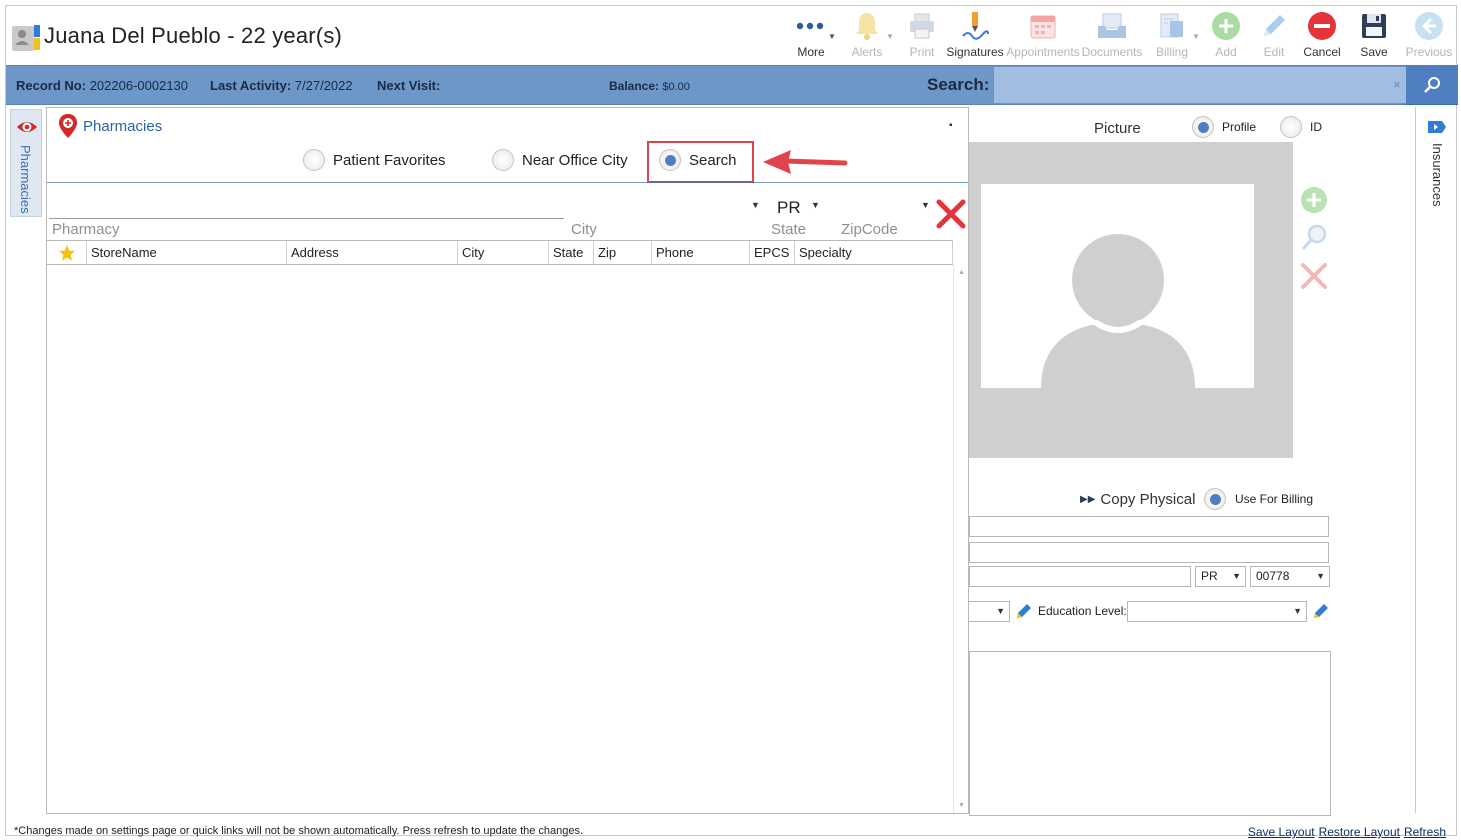 The image size is (1461, 840). Describe the element at coordinates (951, 125) in the screenshot. I see `pin-panel-icon: ▪` at that location.